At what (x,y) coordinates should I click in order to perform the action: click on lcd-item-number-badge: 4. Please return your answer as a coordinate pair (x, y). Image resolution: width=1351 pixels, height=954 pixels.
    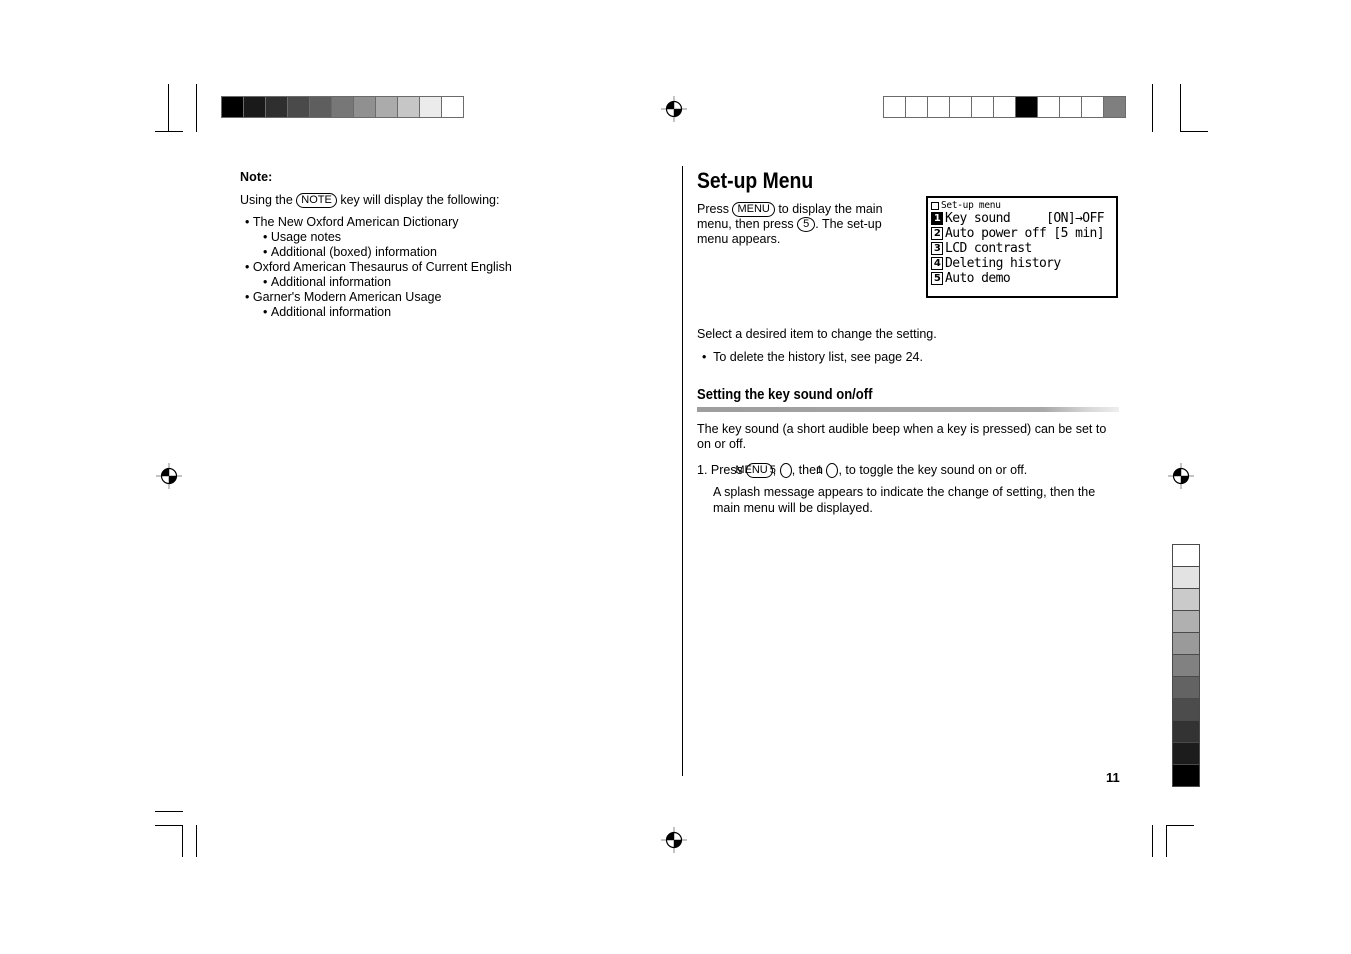
    Looking at the image, I should click on (937, 263).